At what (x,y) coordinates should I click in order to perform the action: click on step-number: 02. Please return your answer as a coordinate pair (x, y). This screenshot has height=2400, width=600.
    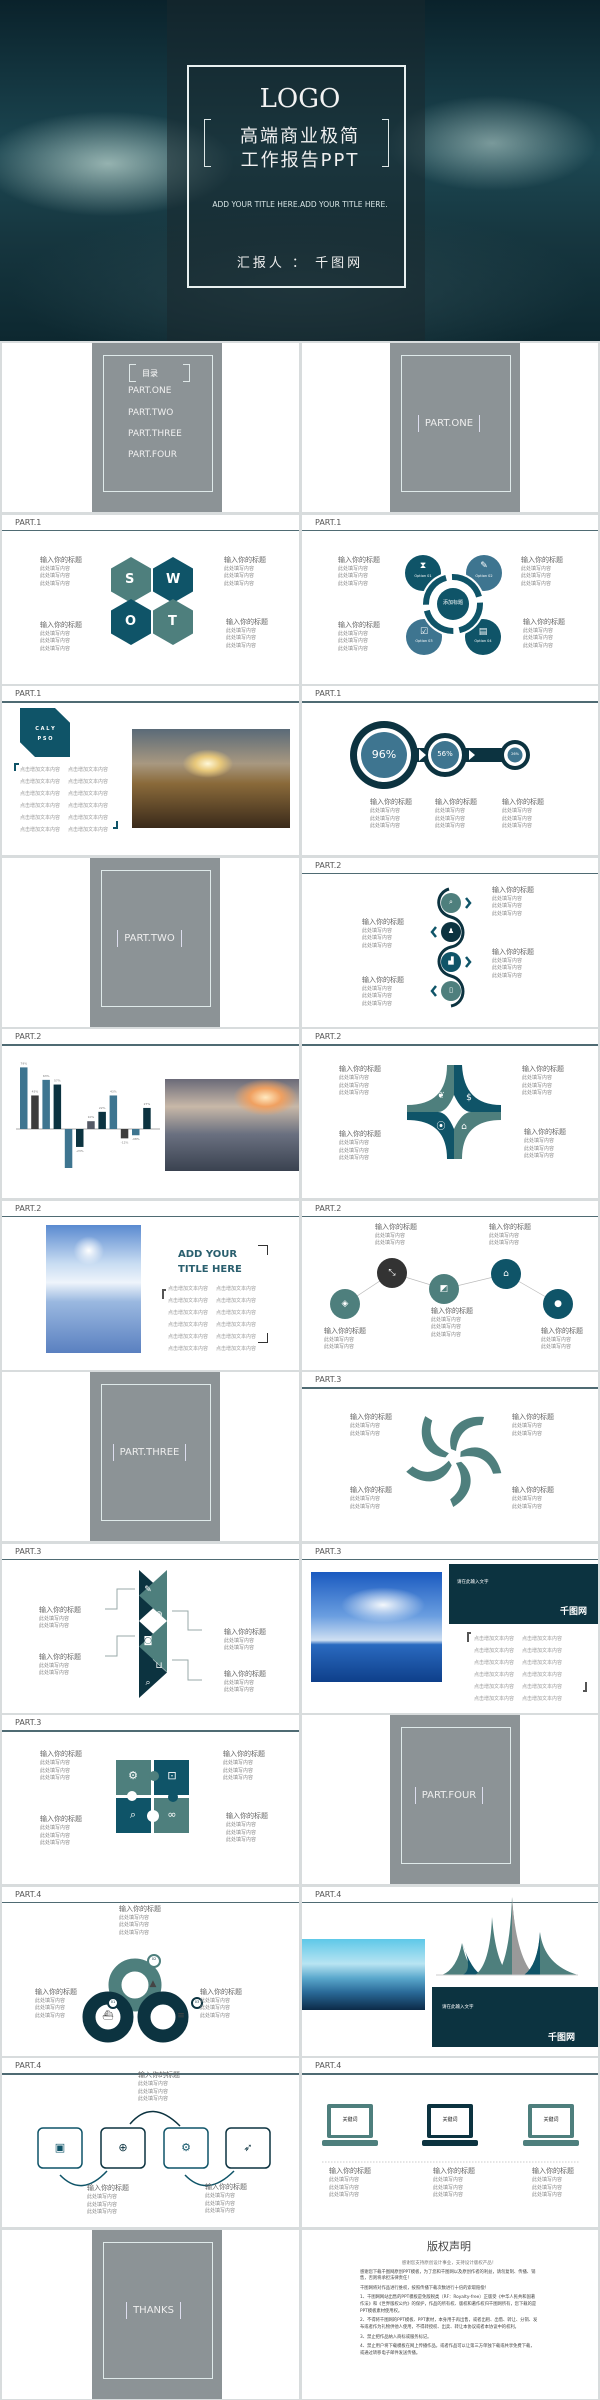
    Looking at the image, I should click on (154, 1958).